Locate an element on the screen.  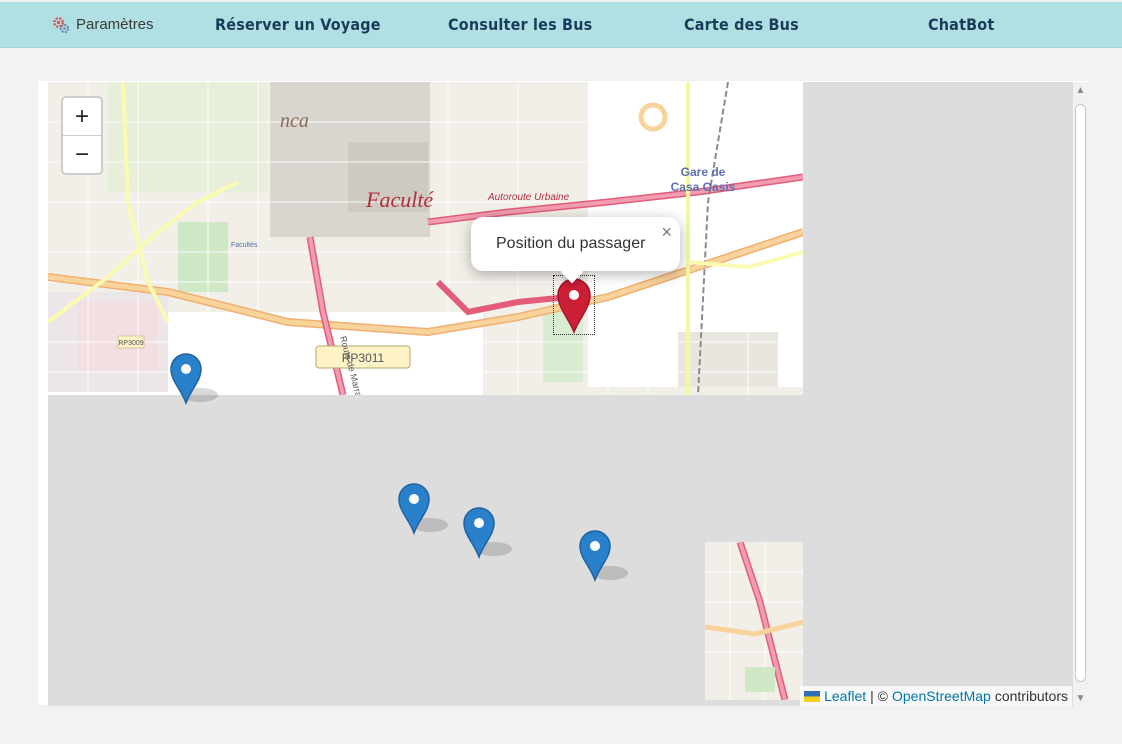
popup-close-icon: × is located at coordinates (666, 232).